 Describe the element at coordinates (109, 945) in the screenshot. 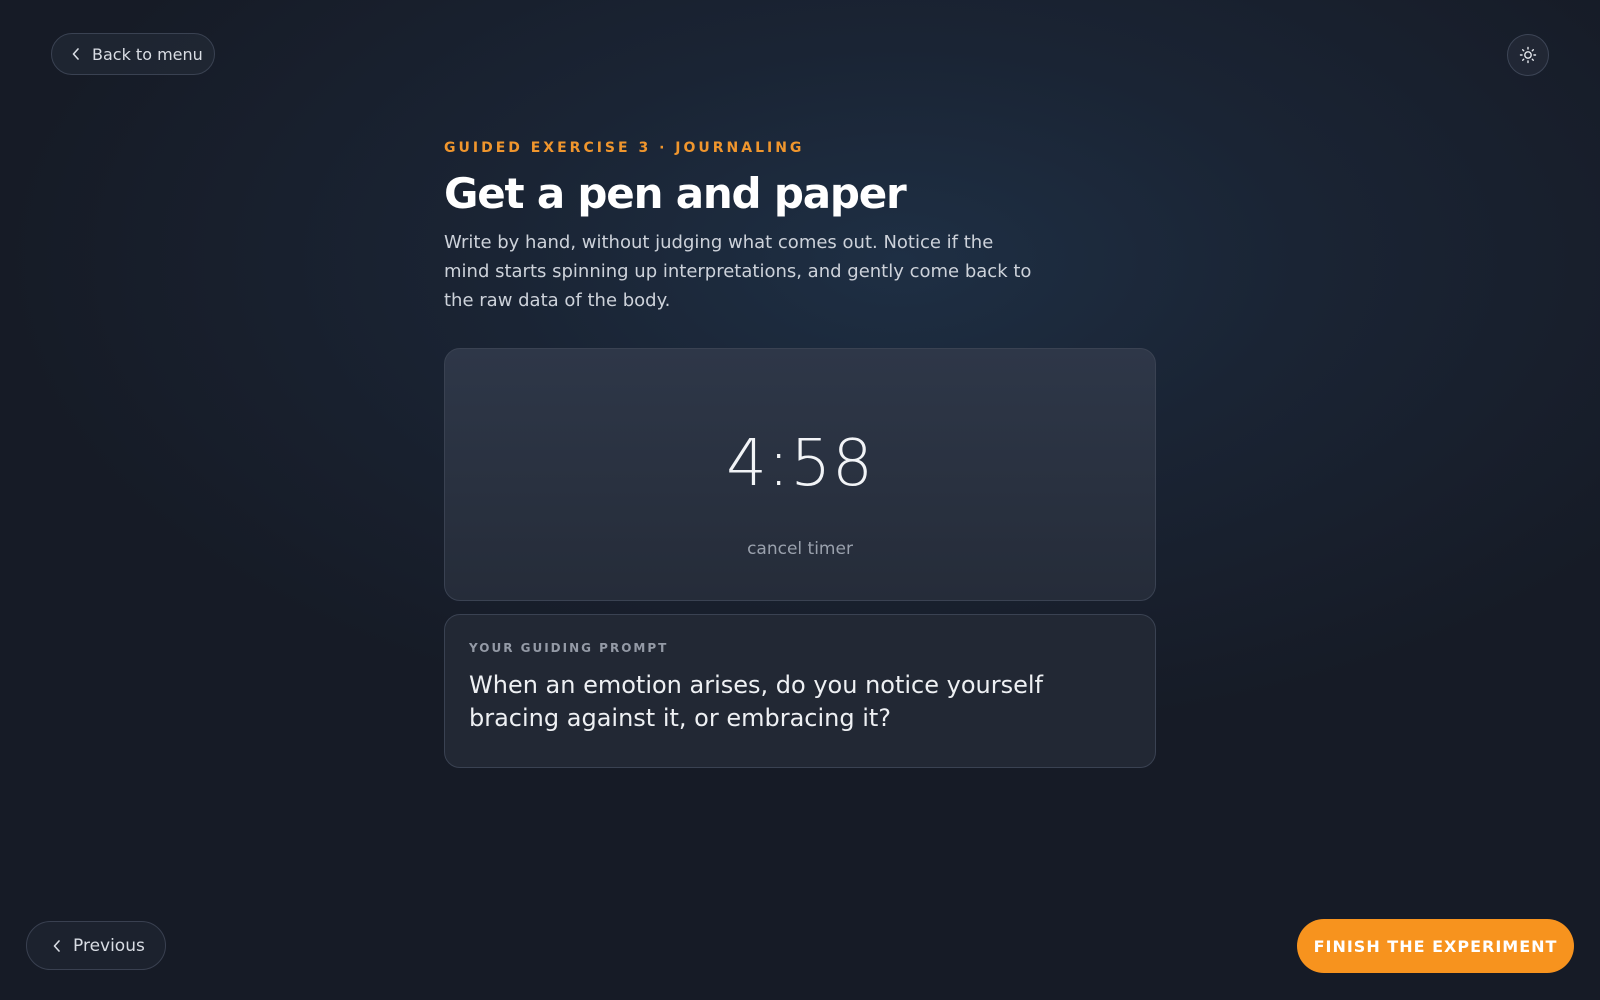

I see `previous-label: Previous` at that location.